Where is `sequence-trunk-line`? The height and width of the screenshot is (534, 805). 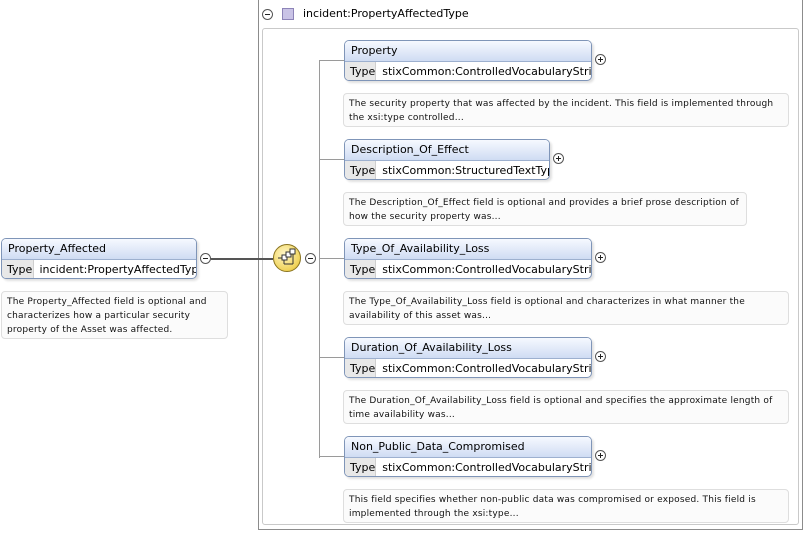
sequence-trunk-line is located at coordinates (319, 259).